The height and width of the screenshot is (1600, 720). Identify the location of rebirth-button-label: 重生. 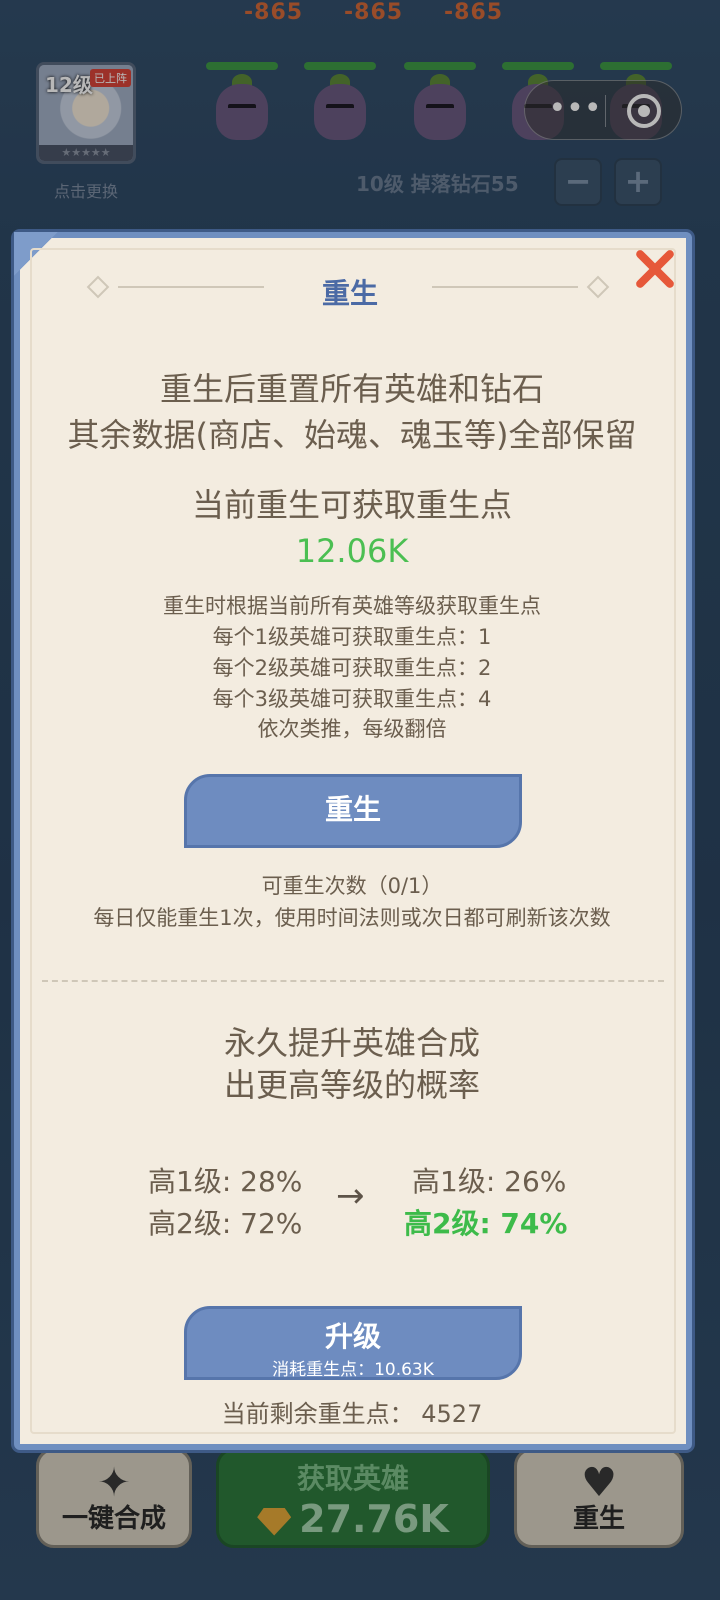
(352, 809).